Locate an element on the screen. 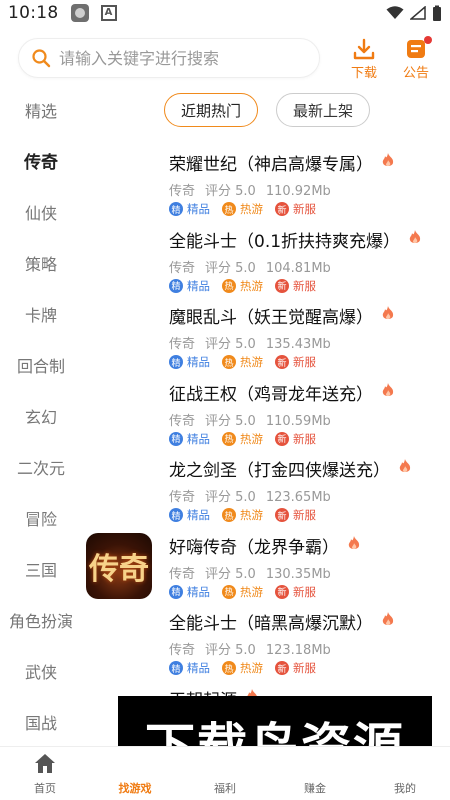 This screenshot has height=800, width=450. sidebar-item: 回合制 is located at coordinates (41, 364).